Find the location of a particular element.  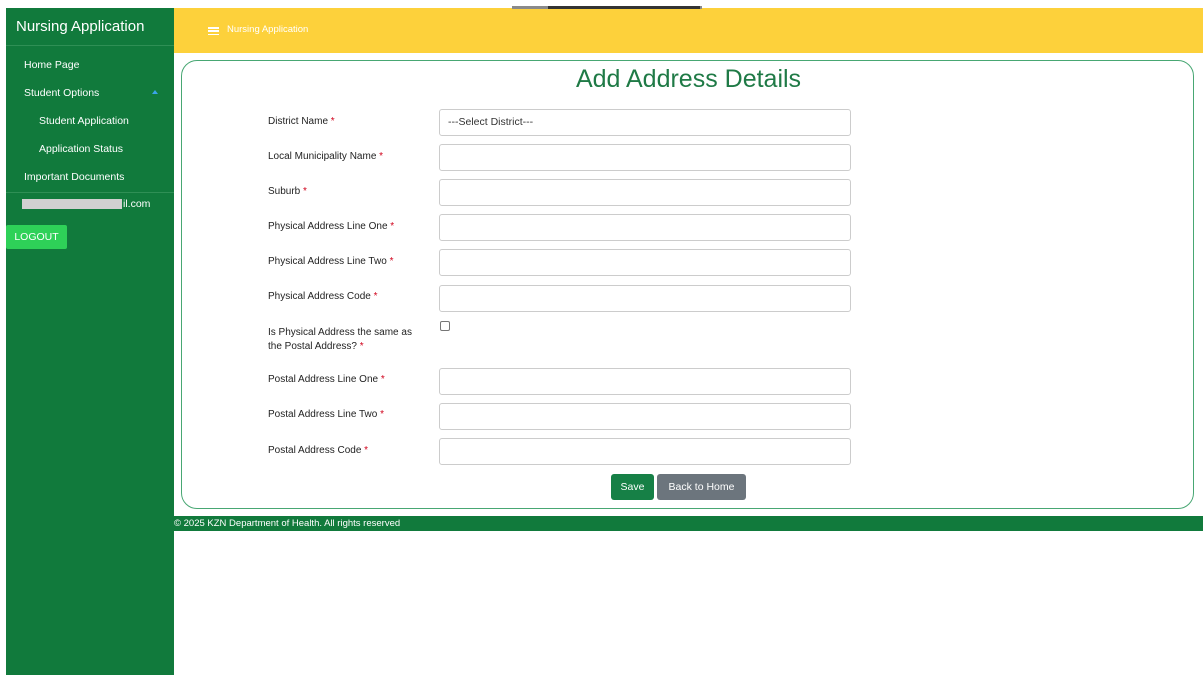

physical-address-code-label: Physical Address Code * is located at coordinates (323, 296).